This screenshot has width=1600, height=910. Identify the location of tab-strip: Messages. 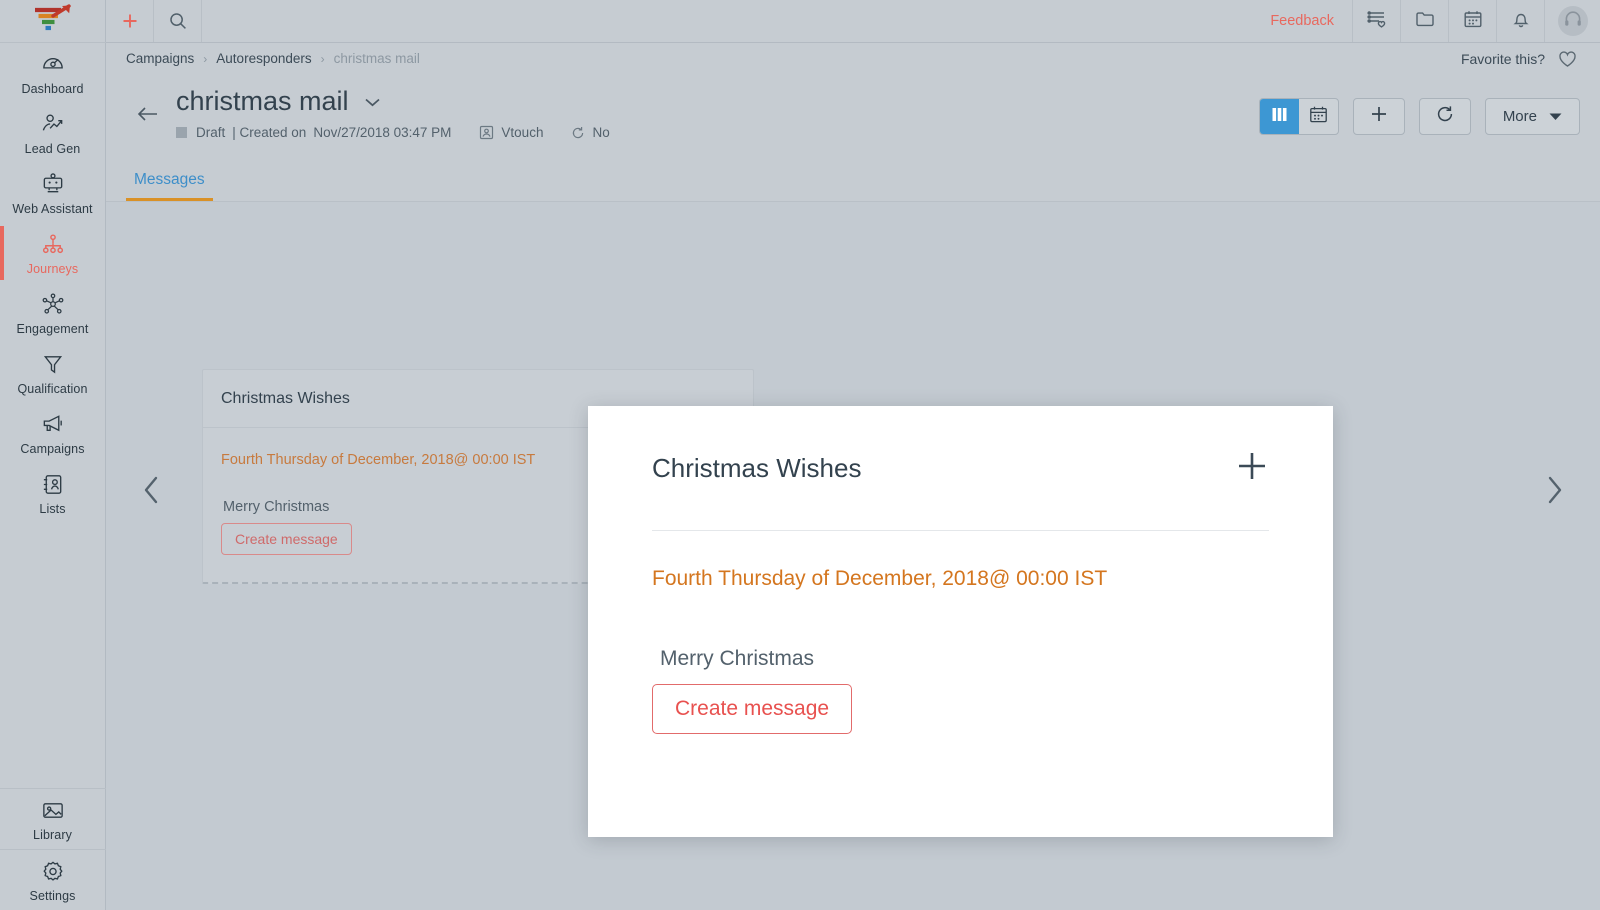
(853, 179).